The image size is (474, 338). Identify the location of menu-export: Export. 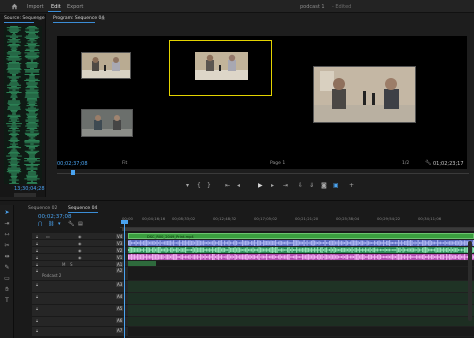
(75, 7).